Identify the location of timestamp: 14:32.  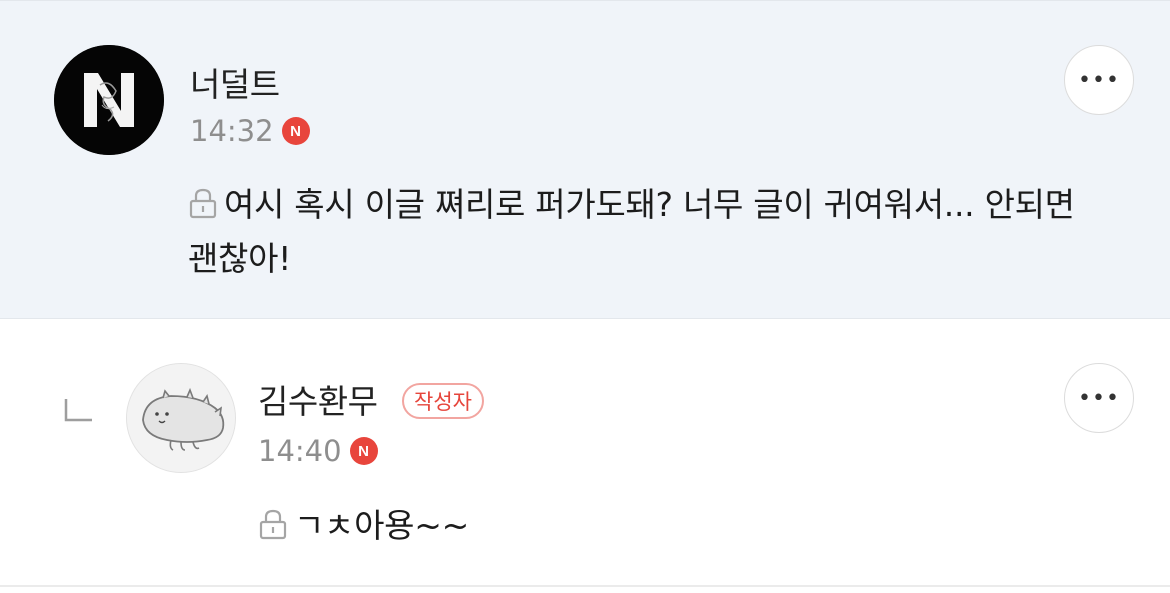
(232, 131).